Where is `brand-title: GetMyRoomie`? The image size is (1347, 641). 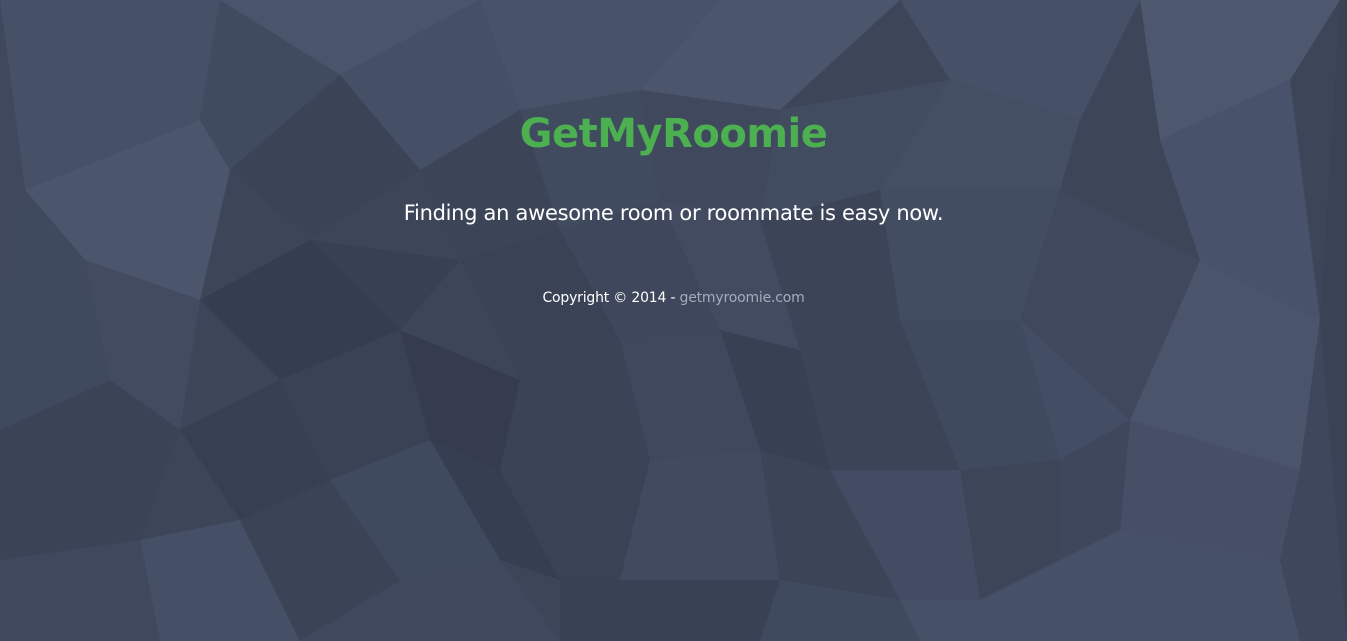 brand-title: GetMyRoomie is located at coordinates (673, 134).